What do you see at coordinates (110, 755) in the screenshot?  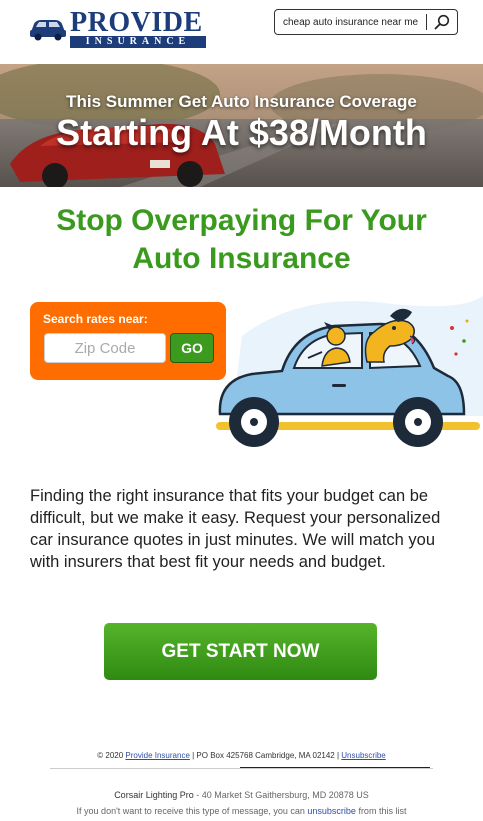 I see `copyright-text: © 2020` at bounding box center [110, 755].